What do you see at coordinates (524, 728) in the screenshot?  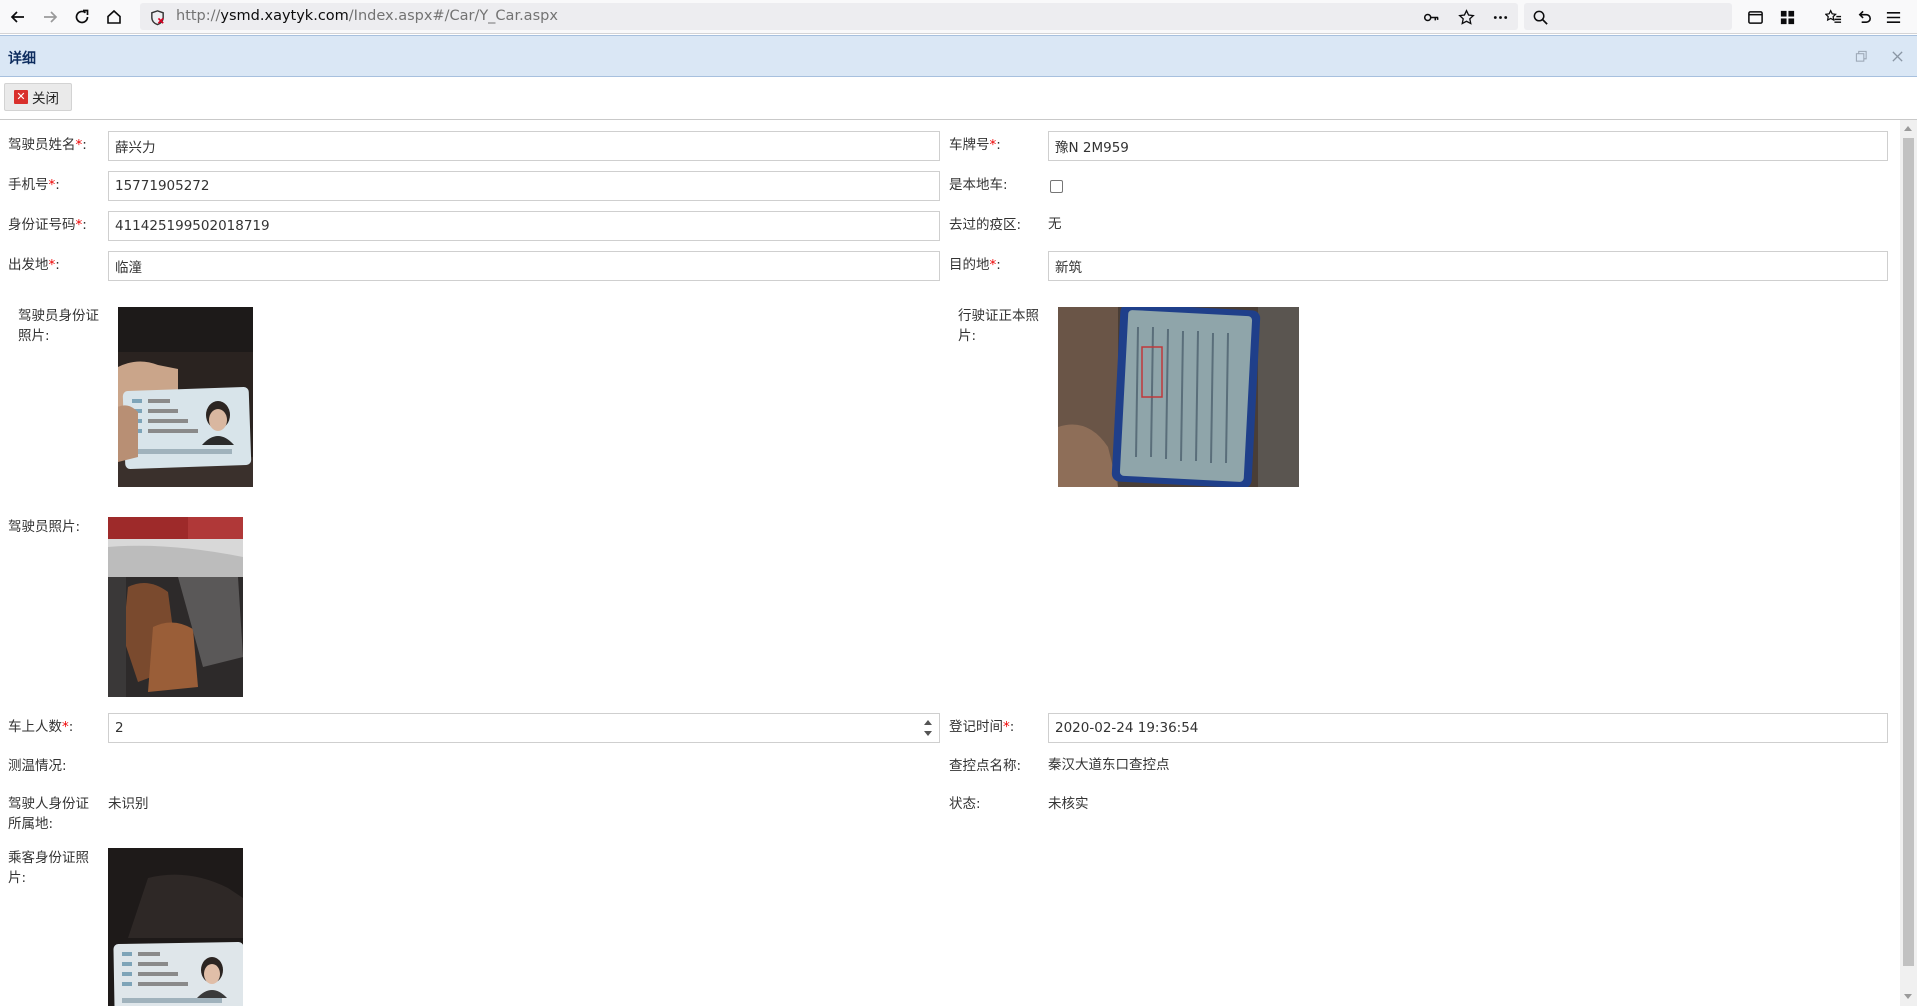 I see `passenger-count-input` at bounding box center [524, 728].